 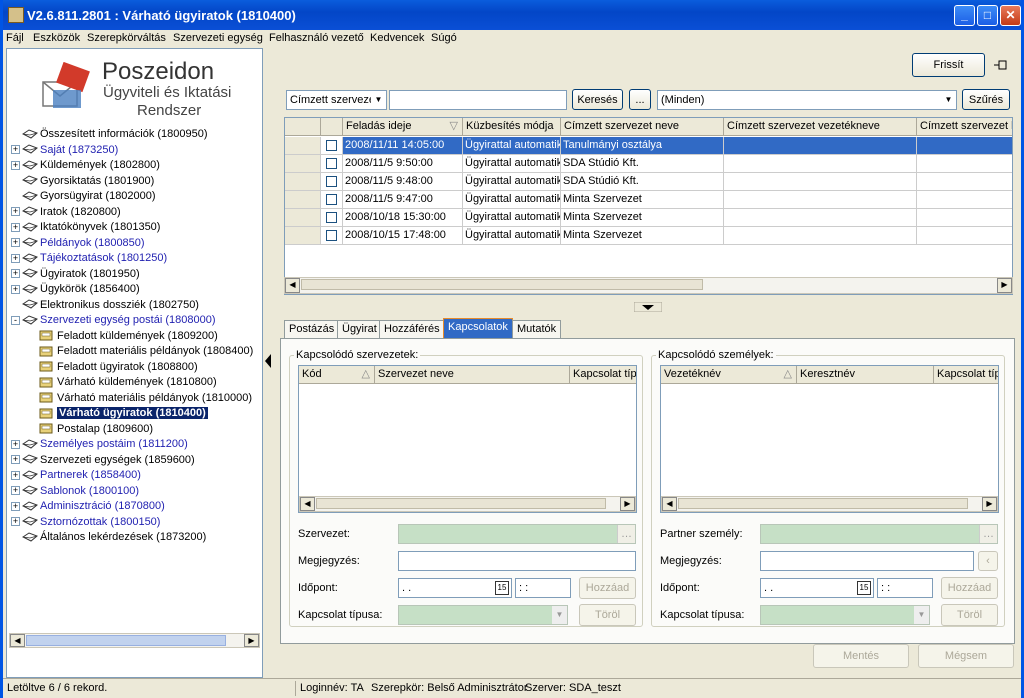 I want to click on tree-item: + Küldemények (1802800), so click(x=85, y=165).